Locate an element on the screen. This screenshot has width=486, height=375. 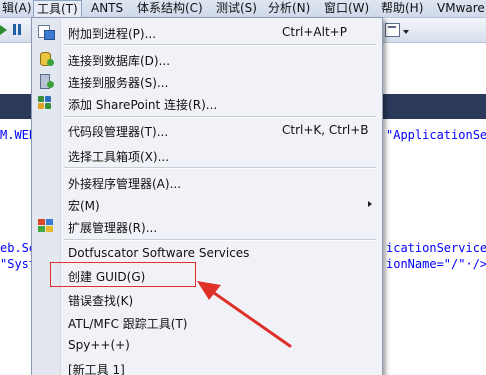
code-line-3-right: ionName="/"·/> is located at coordinates (436, 264).